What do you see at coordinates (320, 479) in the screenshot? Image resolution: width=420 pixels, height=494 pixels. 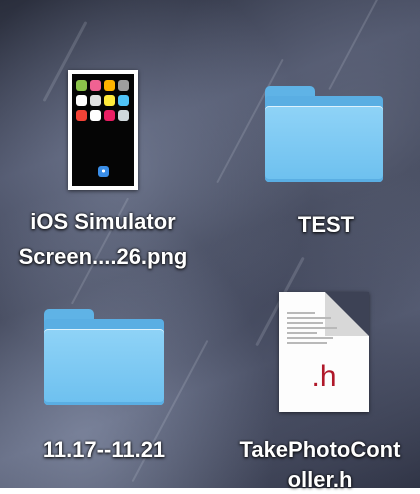 I see `desktop-item-label: oller.h` at bounding box center [320, 479].